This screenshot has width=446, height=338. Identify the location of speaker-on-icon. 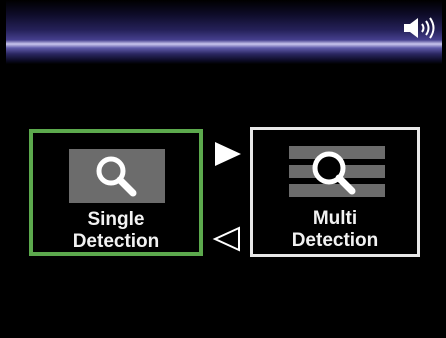
(419, 28).